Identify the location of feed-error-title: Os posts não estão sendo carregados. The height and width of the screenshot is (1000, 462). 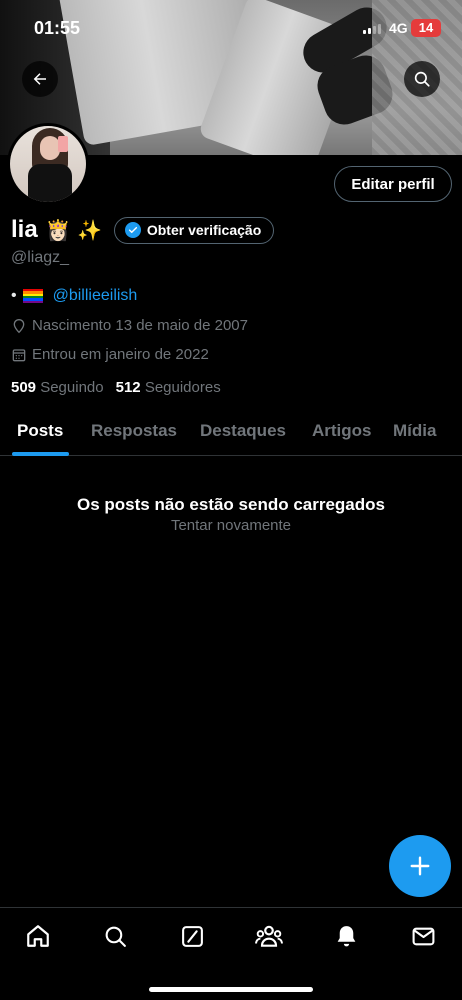
(231, 504).